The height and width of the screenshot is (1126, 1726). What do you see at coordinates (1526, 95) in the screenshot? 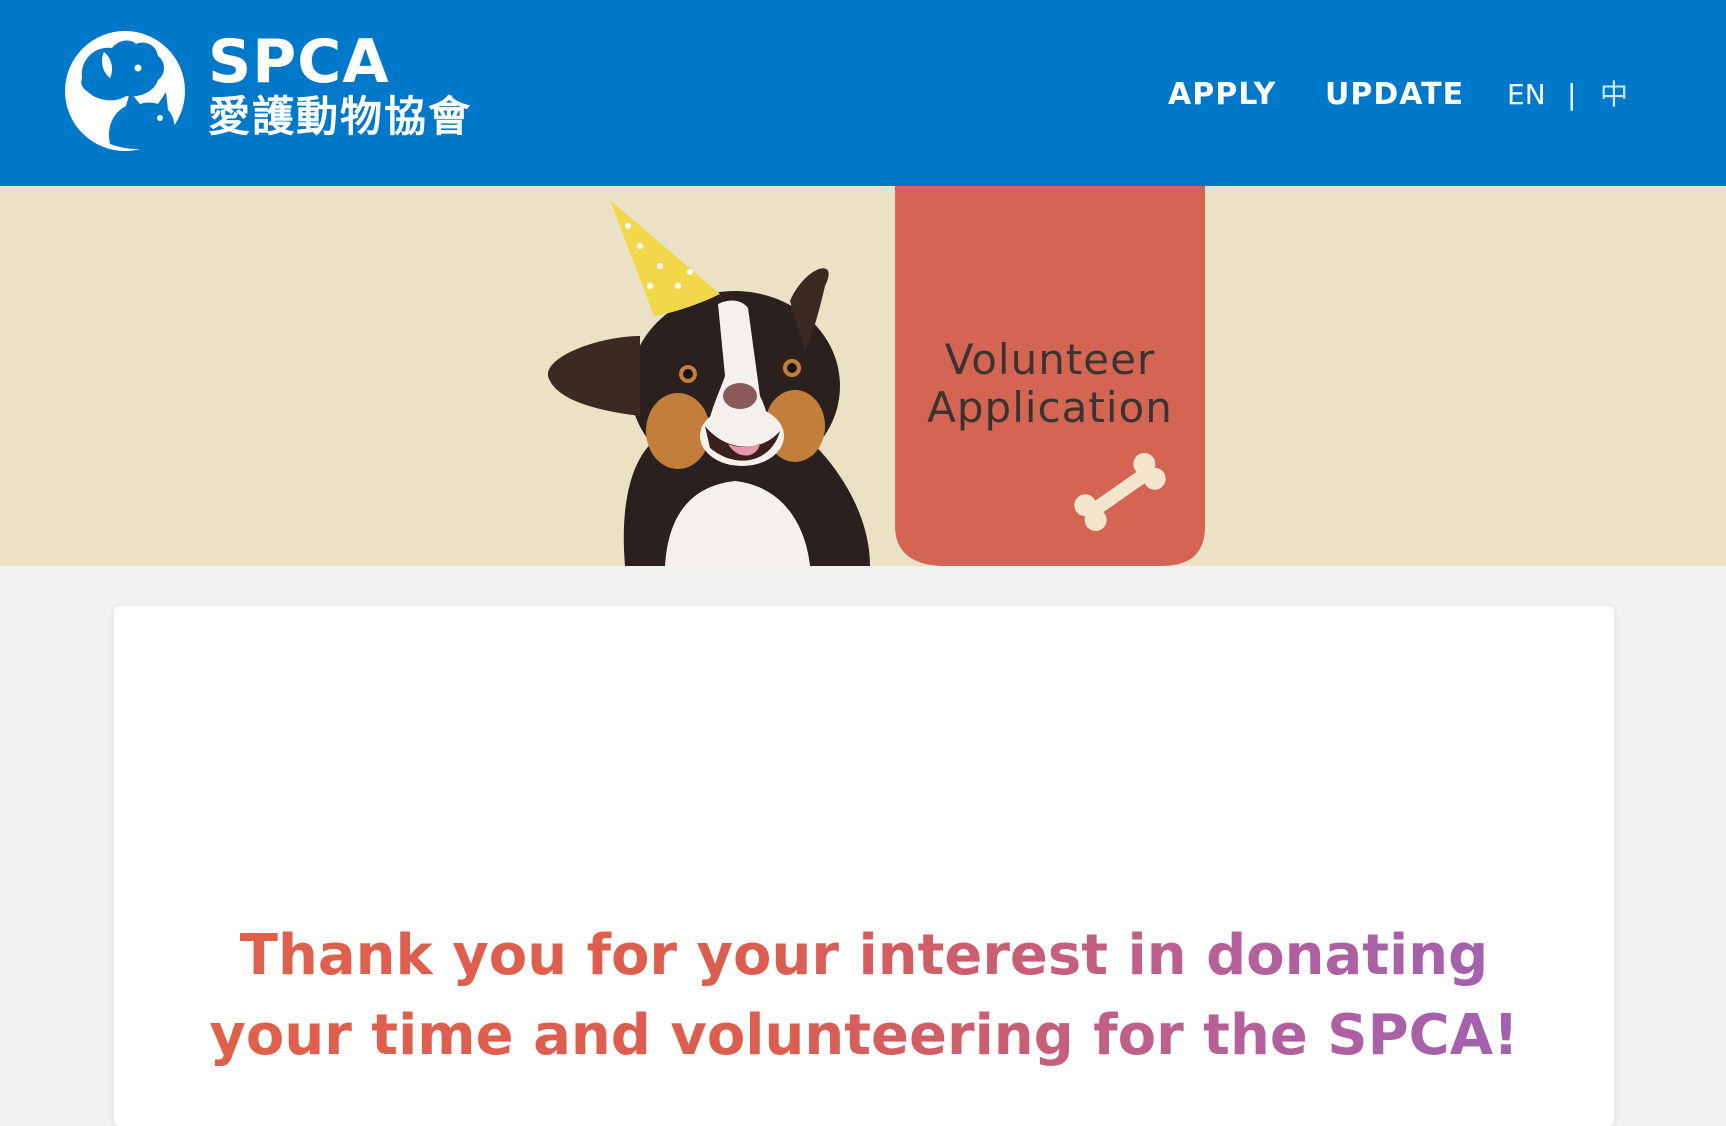
I see `language-en-link: EN` at bounding box center [1526, 95].